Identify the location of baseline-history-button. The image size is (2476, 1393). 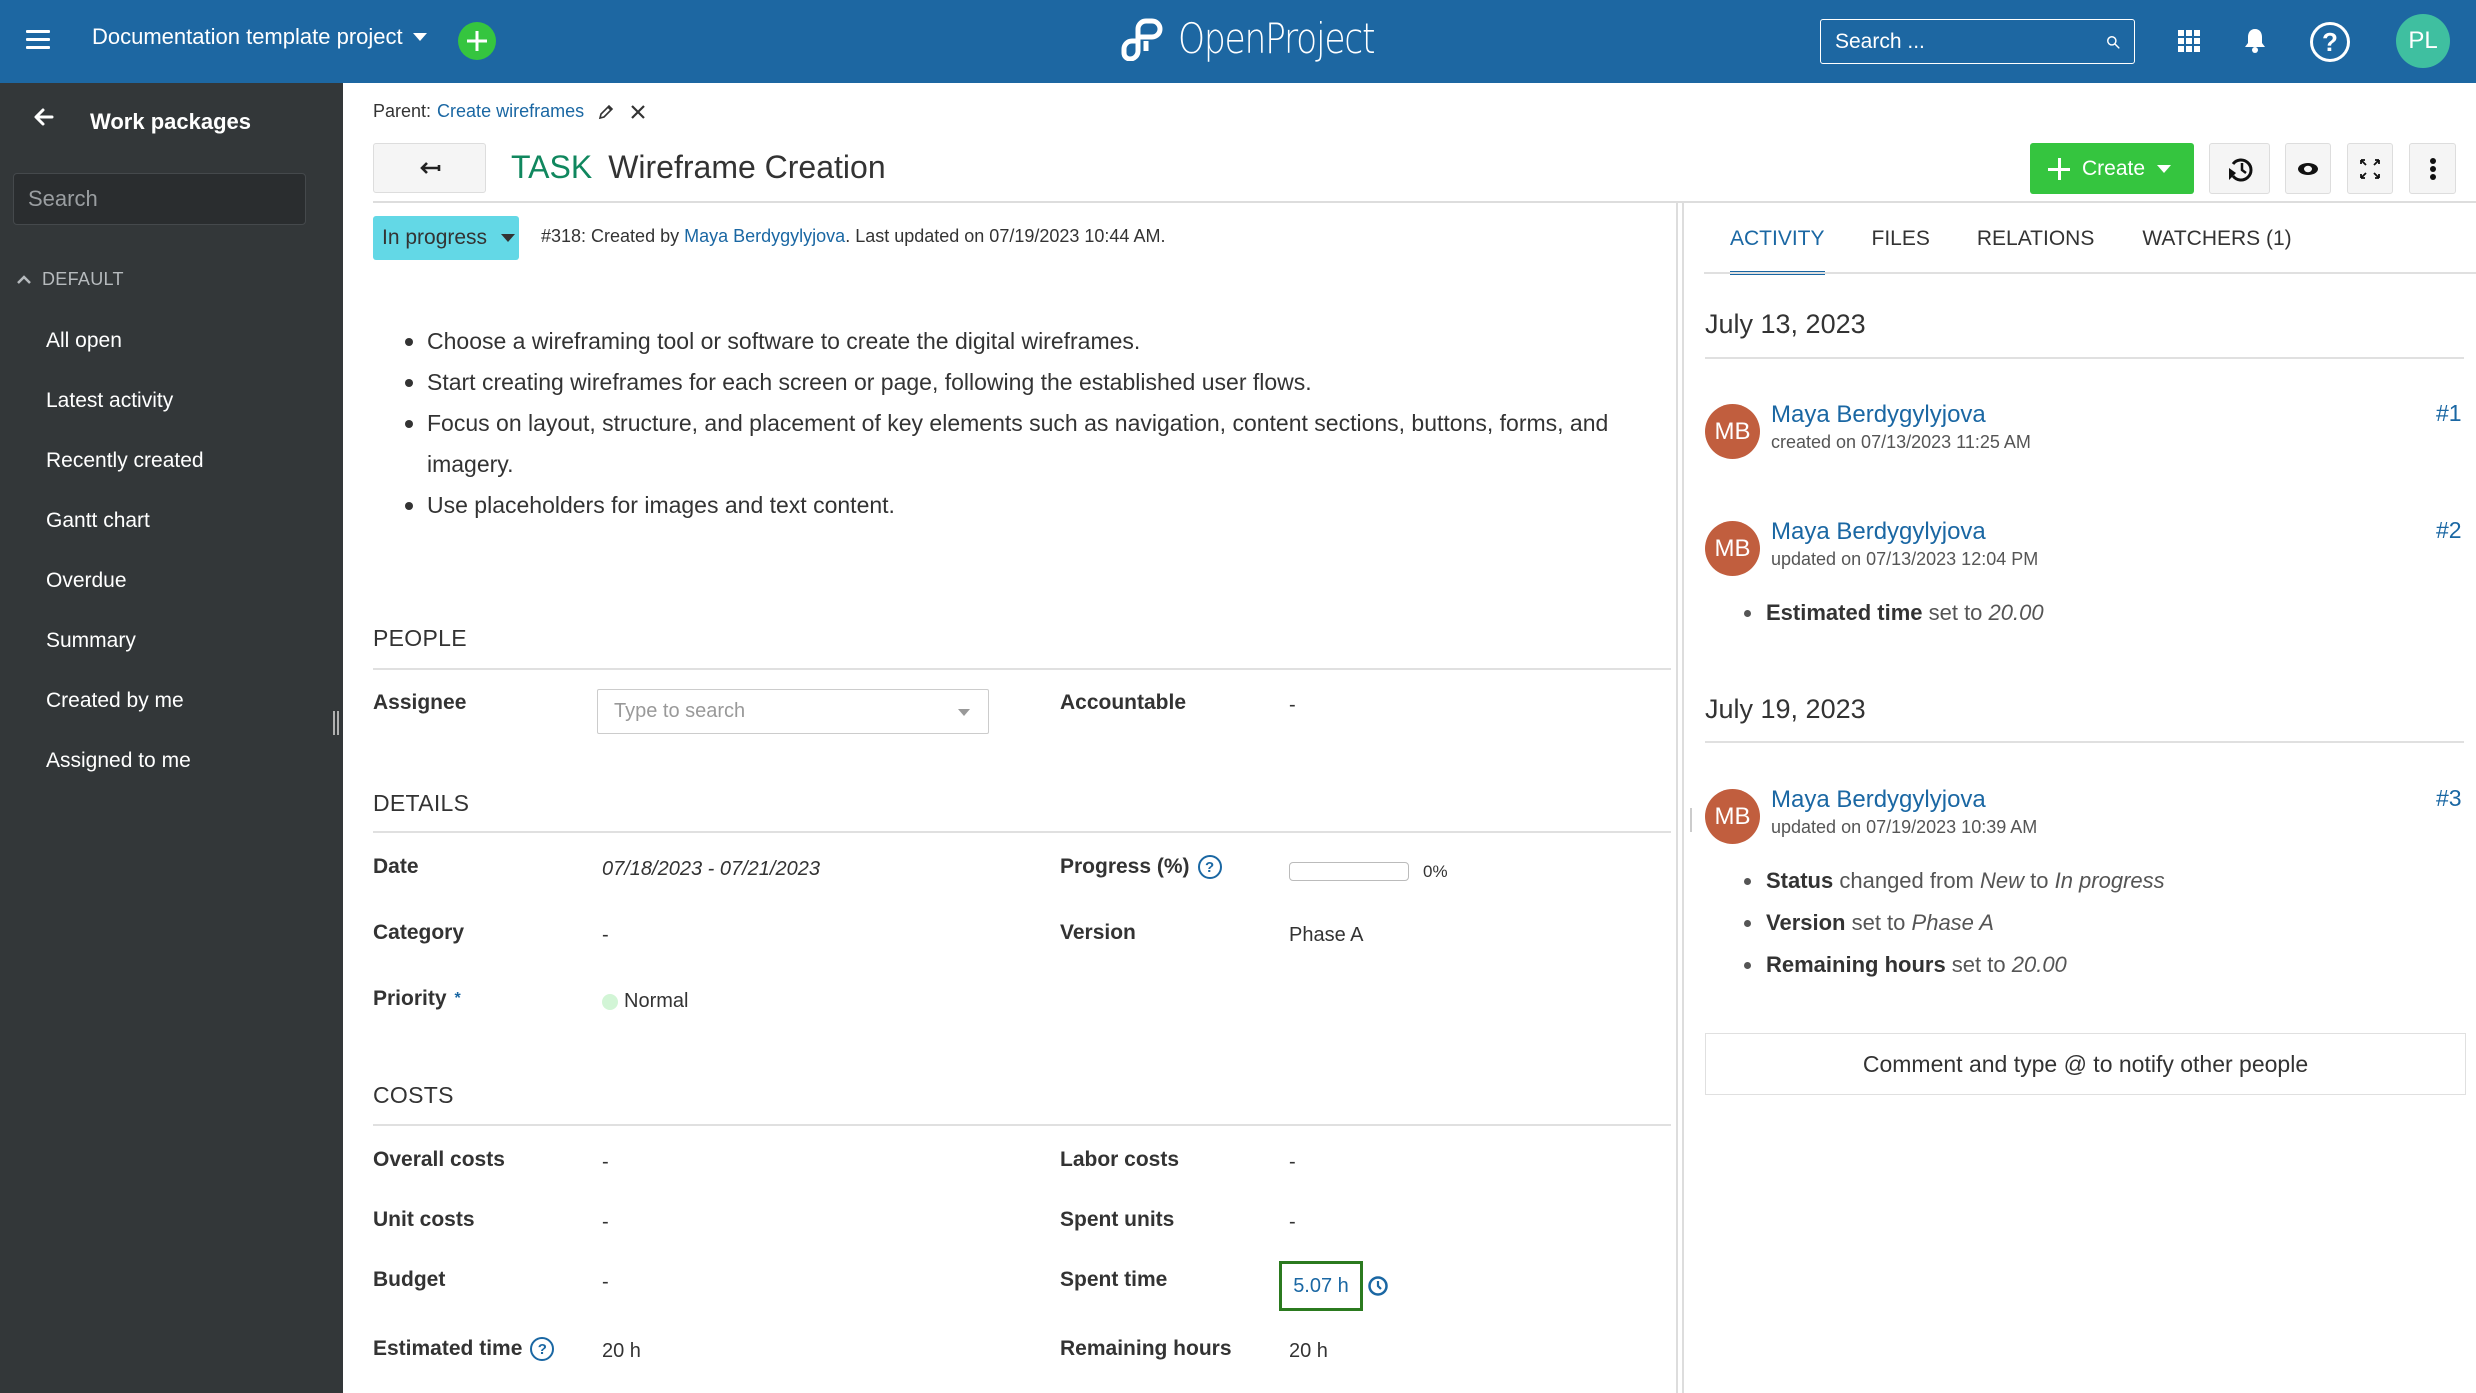
(2239, 168).